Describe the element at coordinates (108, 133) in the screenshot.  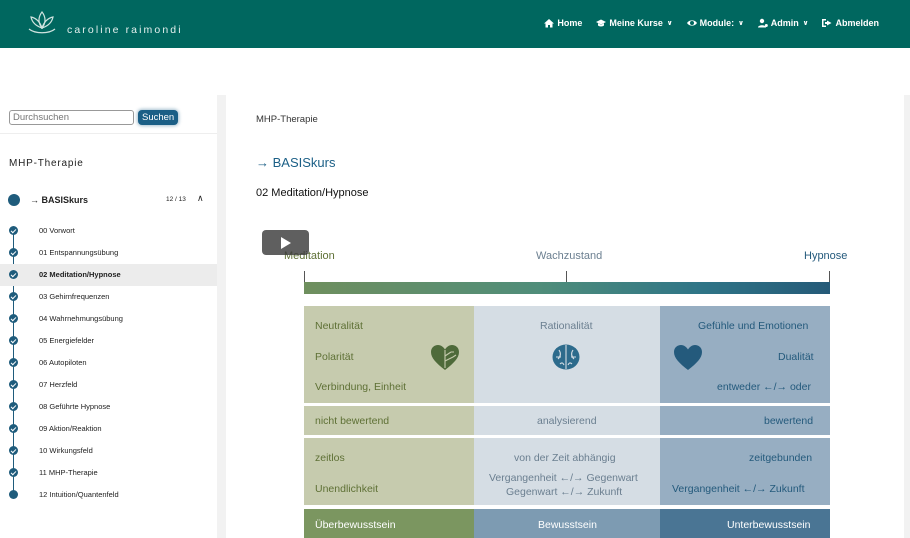
I see `sidebar-divider` at that location.